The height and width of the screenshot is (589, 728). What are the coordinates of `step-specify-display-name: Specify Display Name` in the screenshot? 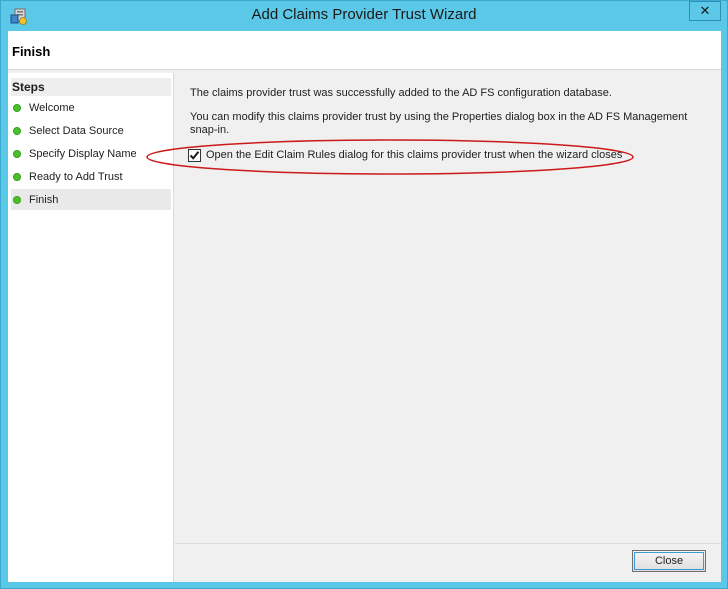 It's located at (91, 153).